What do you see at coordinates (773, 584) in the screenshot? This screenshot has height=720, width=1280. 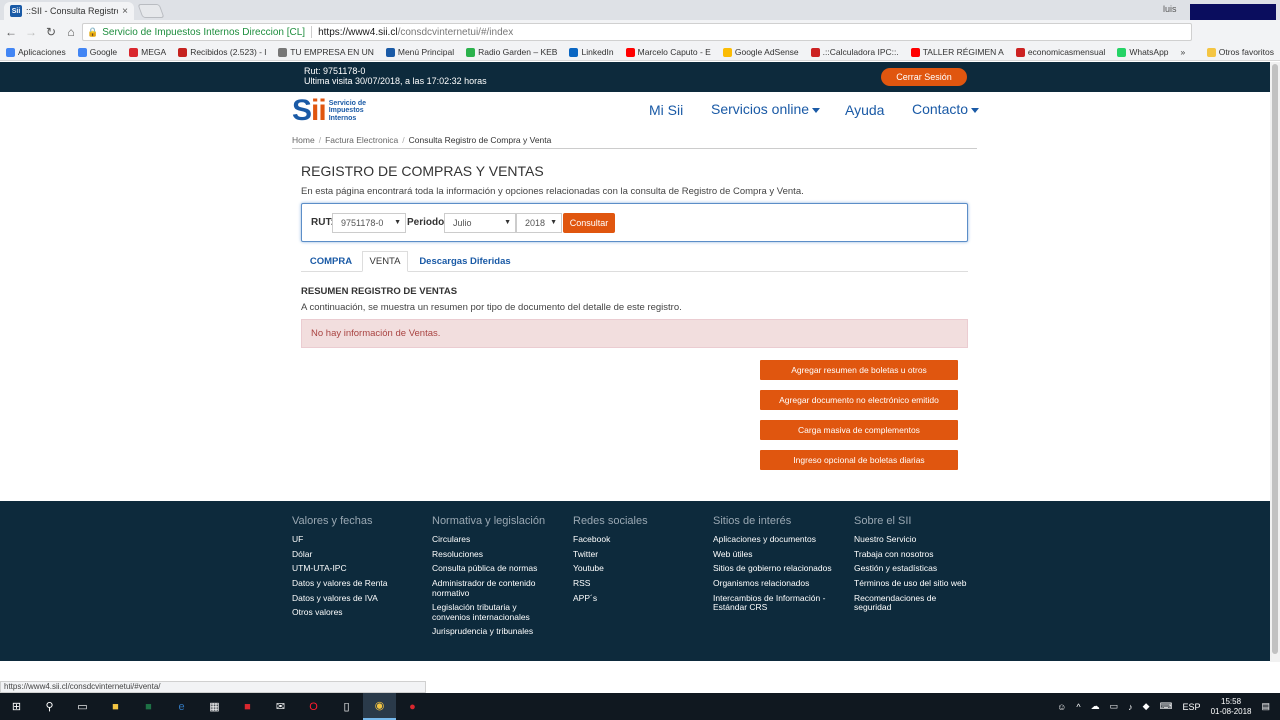 I see `footer-link: Organismos relacionados` at bounding box center [773, 584].